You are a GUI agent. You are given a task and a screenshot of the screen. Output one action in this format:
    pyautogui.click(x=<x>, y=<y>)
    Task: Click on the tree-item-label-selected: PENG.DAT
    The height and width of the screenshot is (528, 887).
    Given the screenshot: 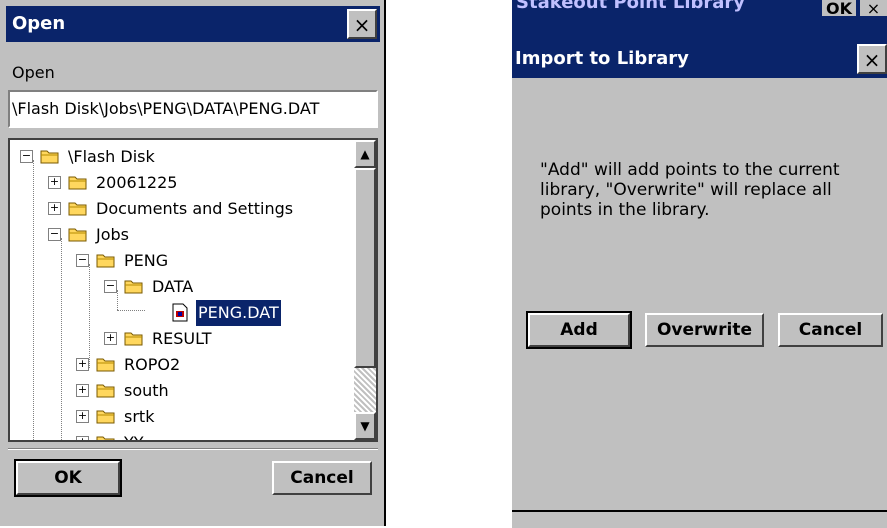 What is the action you would take?
    pyautogui.click(x=238, y=313)
    